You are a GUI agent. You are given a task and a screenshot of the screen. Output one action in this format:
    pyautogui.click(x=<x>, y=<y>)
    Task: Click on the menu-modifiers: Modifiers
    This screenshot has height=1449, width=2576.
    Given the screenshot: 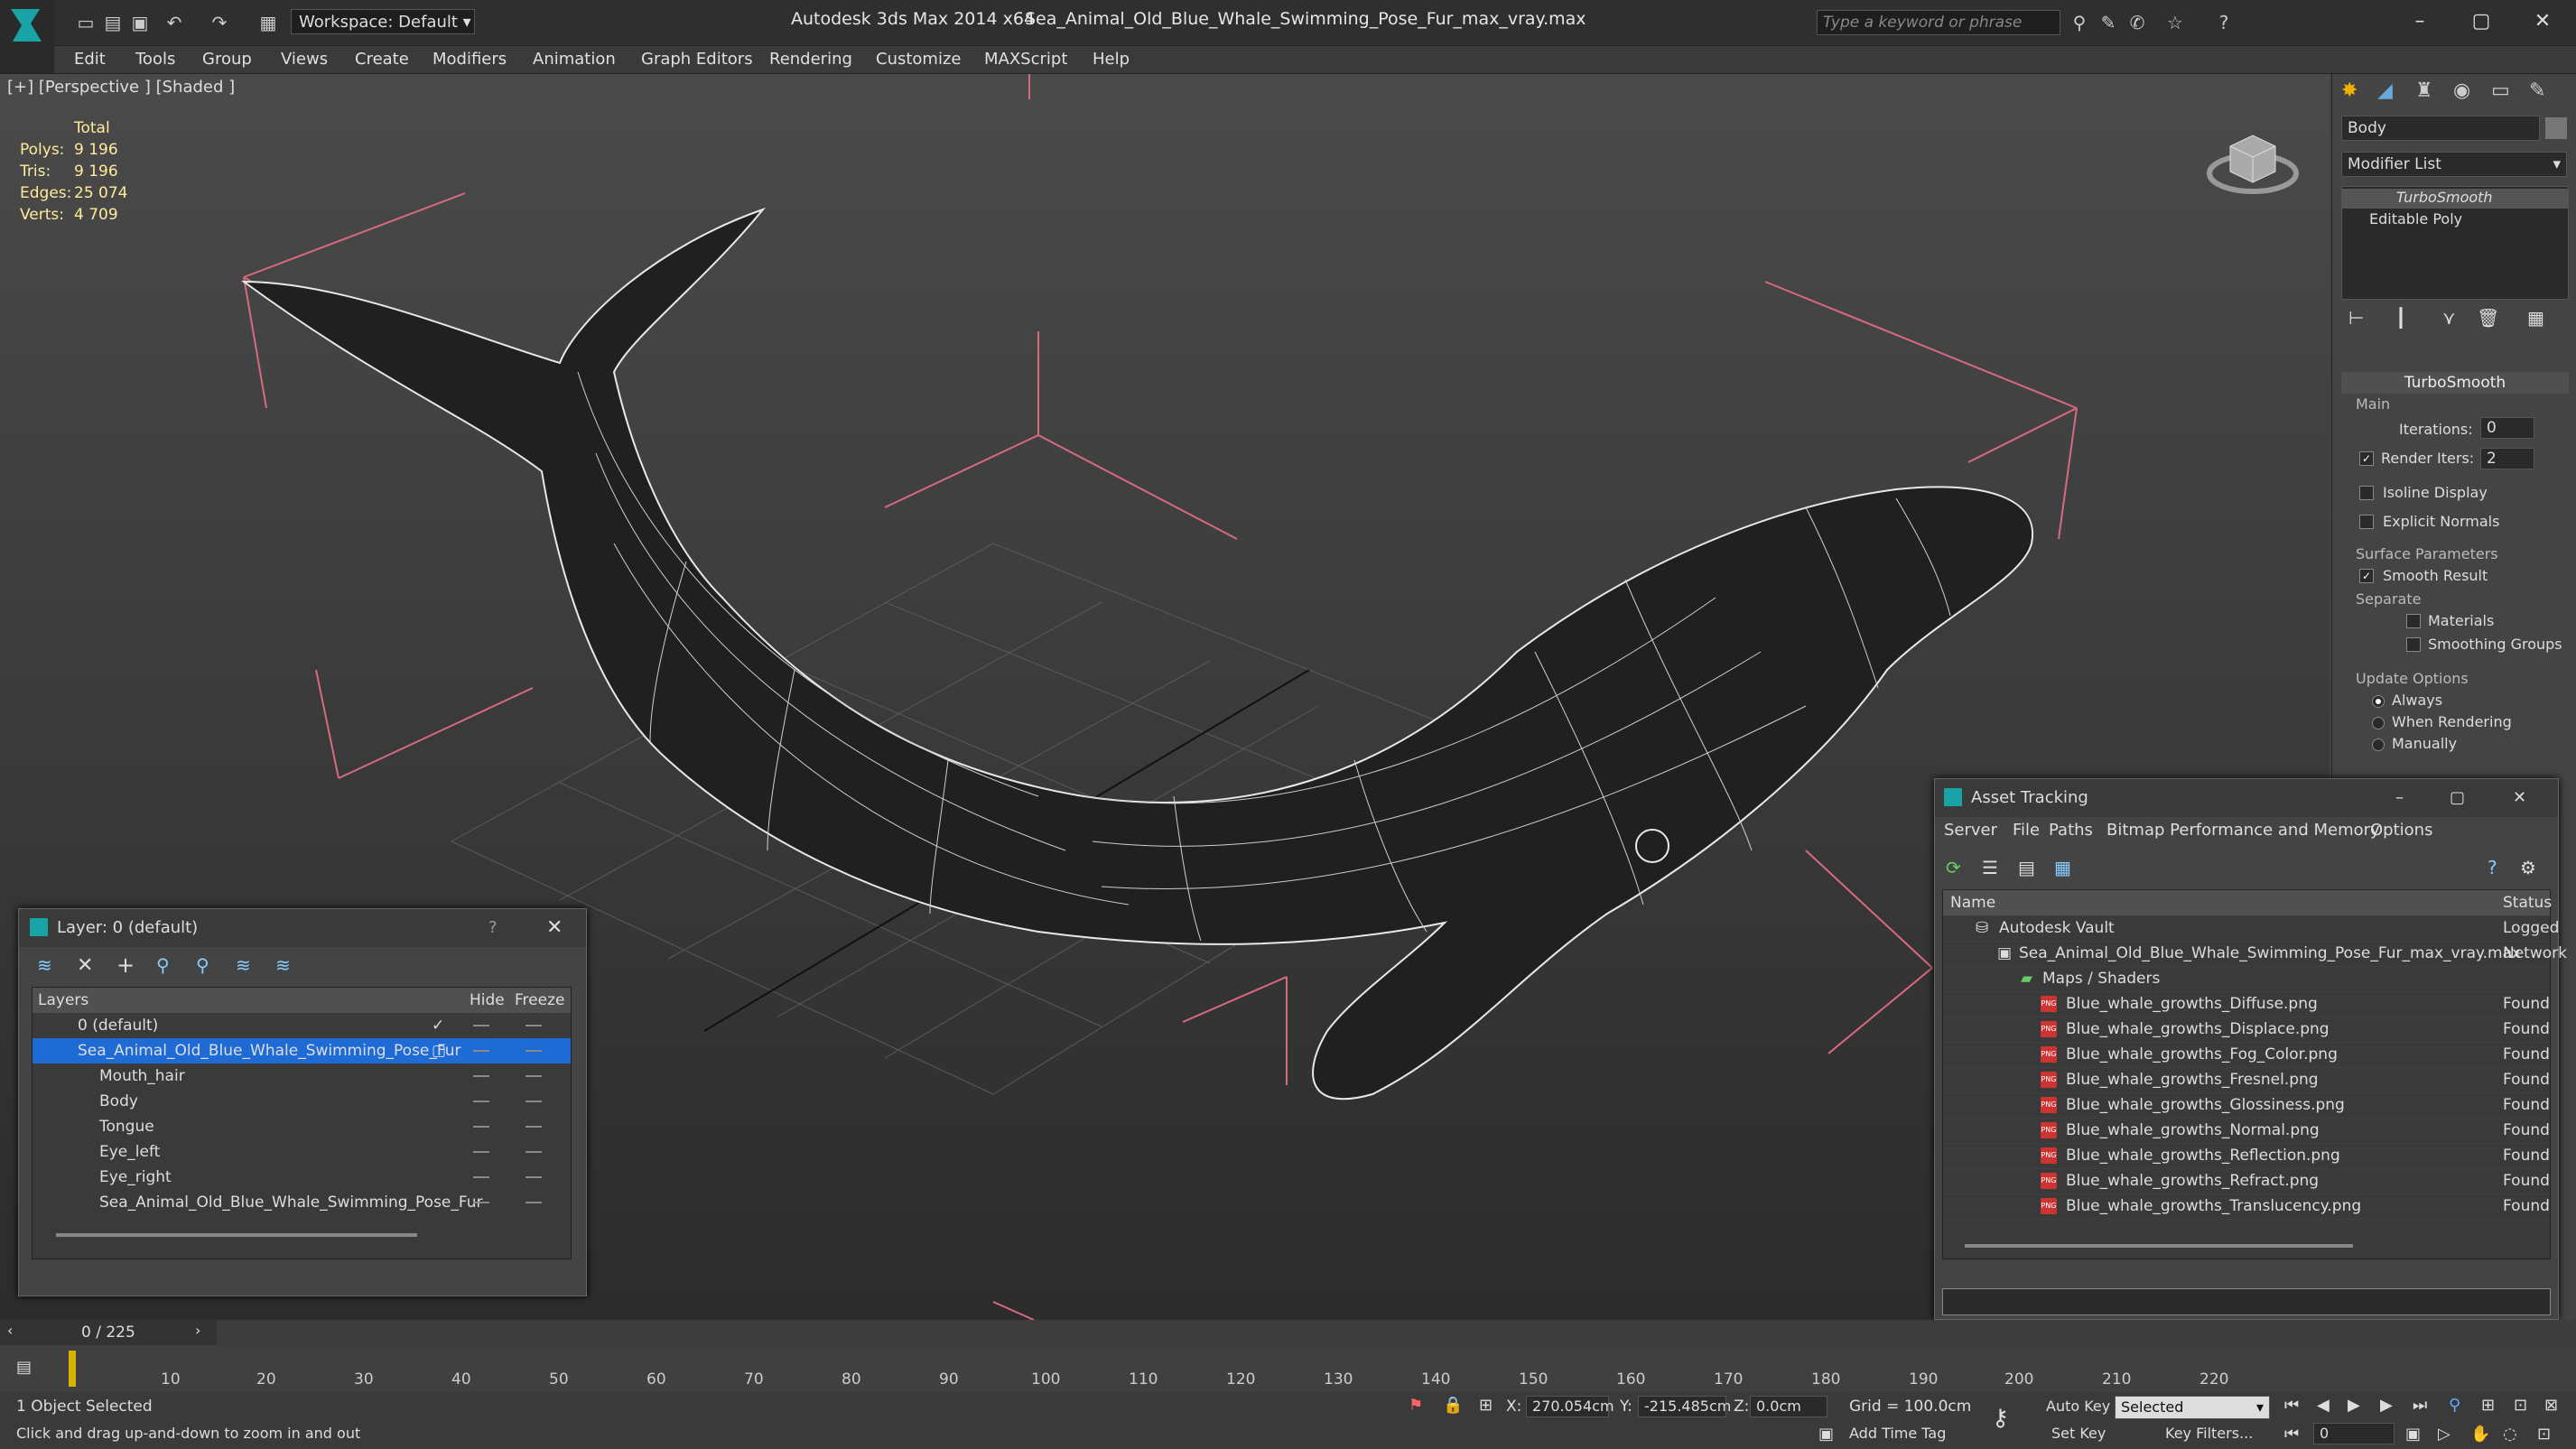 What is the action you would take?
    pyautogui.click(x=469, y=59)
    